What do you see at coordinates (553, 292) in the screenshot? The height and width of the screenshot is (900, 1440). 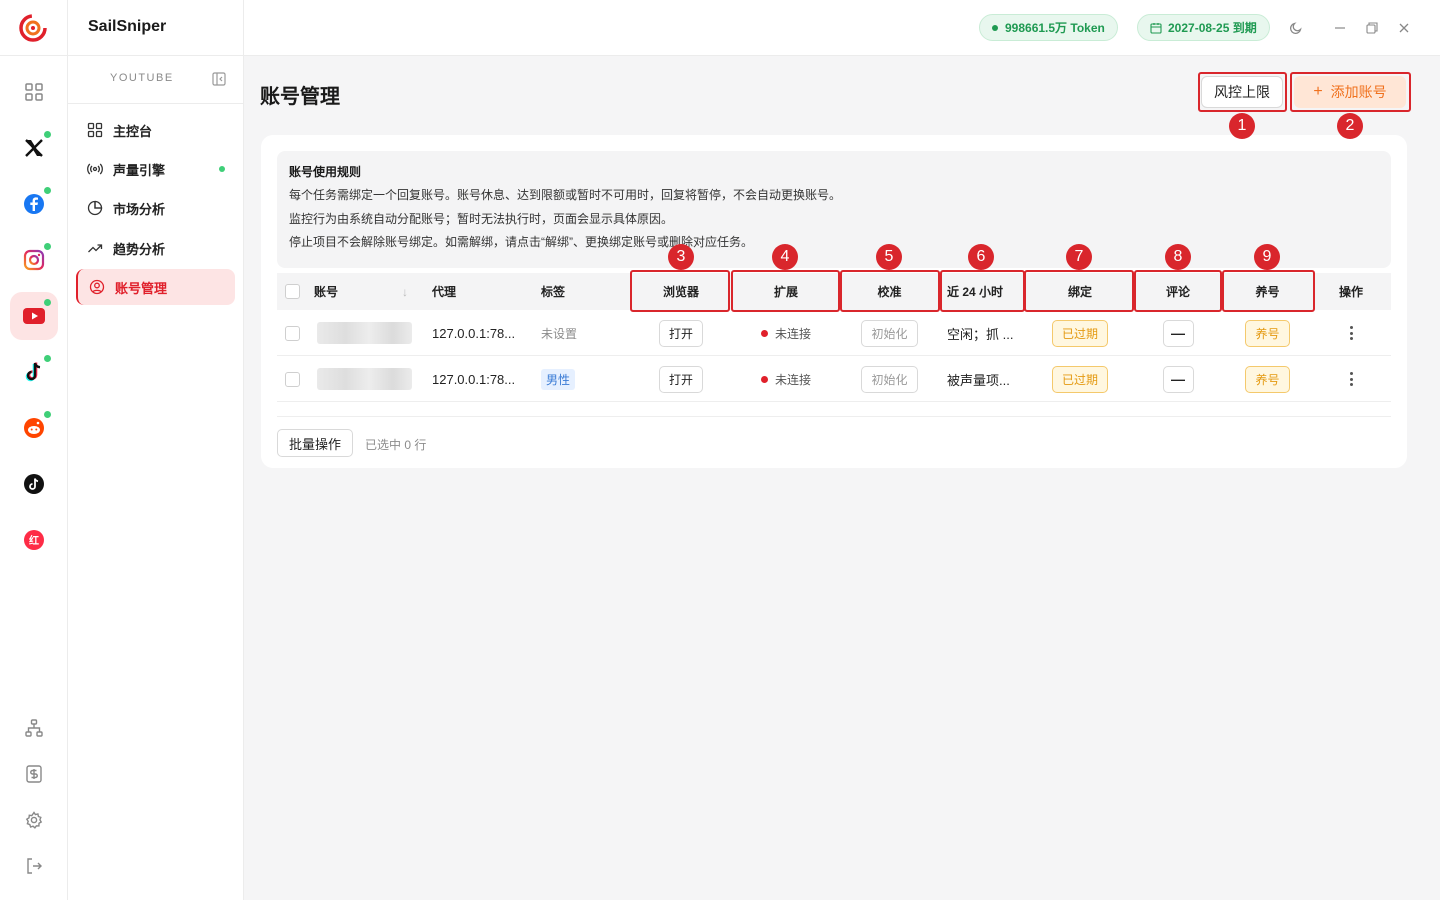 I see `col-tag: 标签` at bounding box center [553, 292].